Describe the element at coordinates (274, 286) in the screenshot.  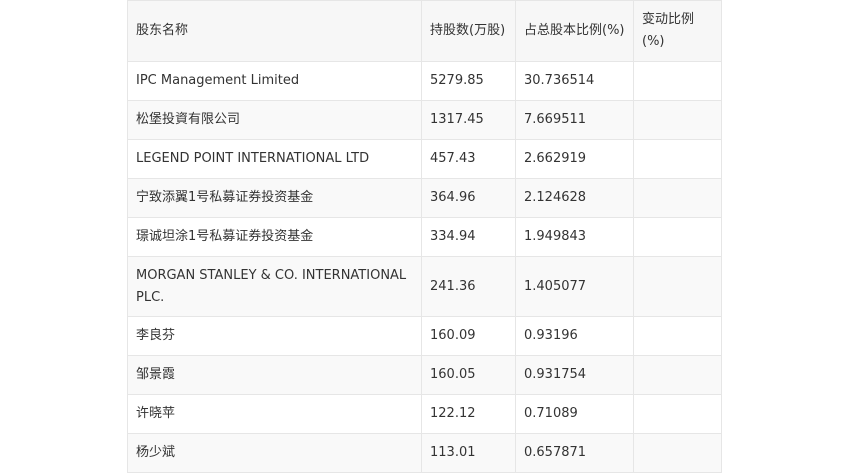
I see `cell-shareholder-name: MORGAN STANLEY & CO. INTERNATIONAL PLC.` at that location.